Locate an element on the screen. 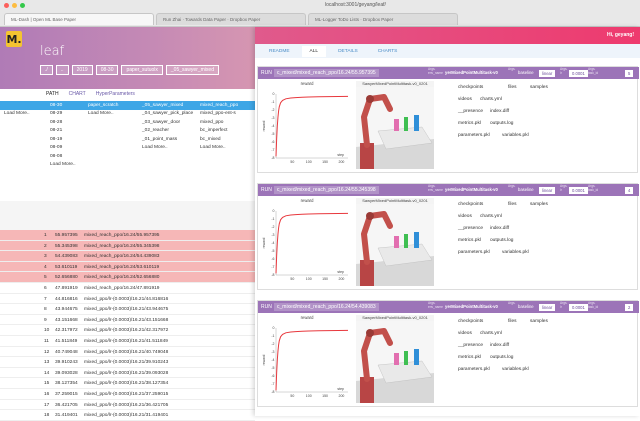 The image size is (640, 421). breadcrumb-item: paper_sutuolx is located at coordinates (142, 70).